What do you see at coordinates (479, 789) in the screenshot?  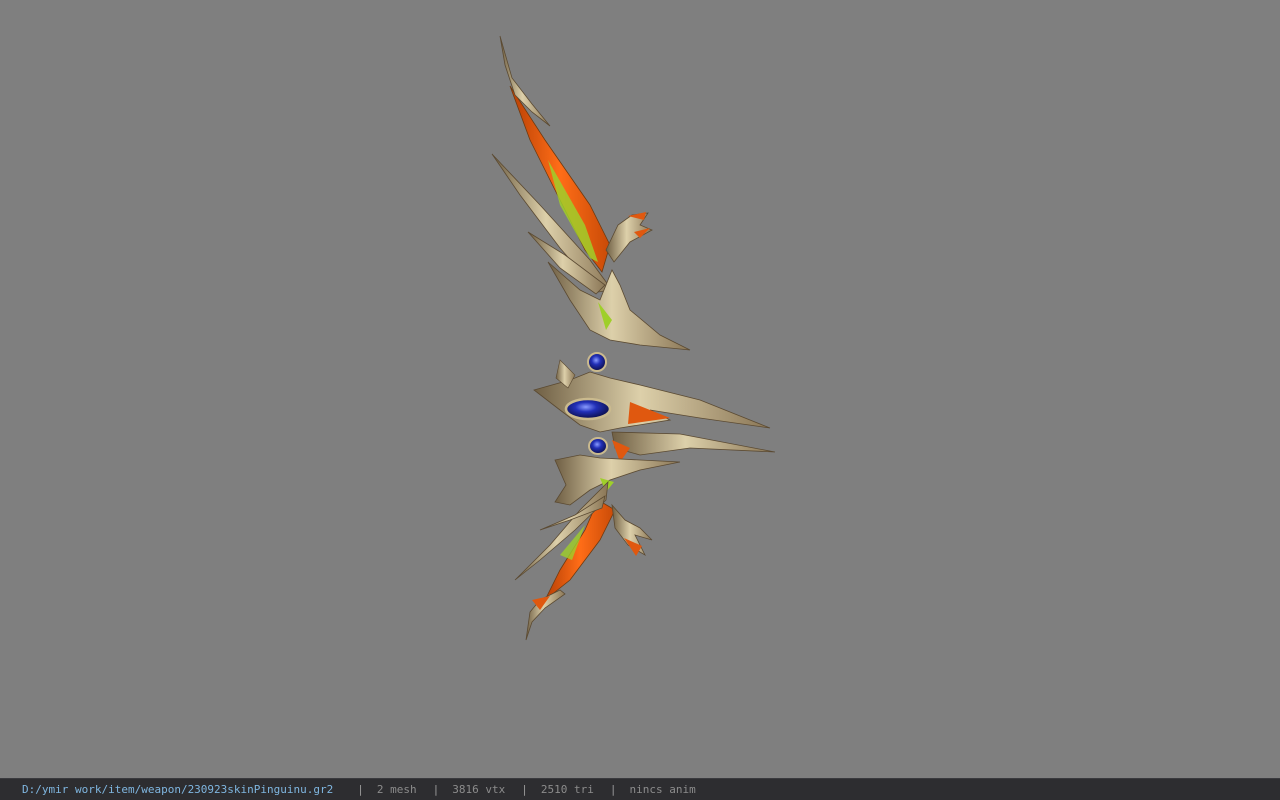 I see `vertex-count: 3816 vtx` at bounding box center [479, 789].